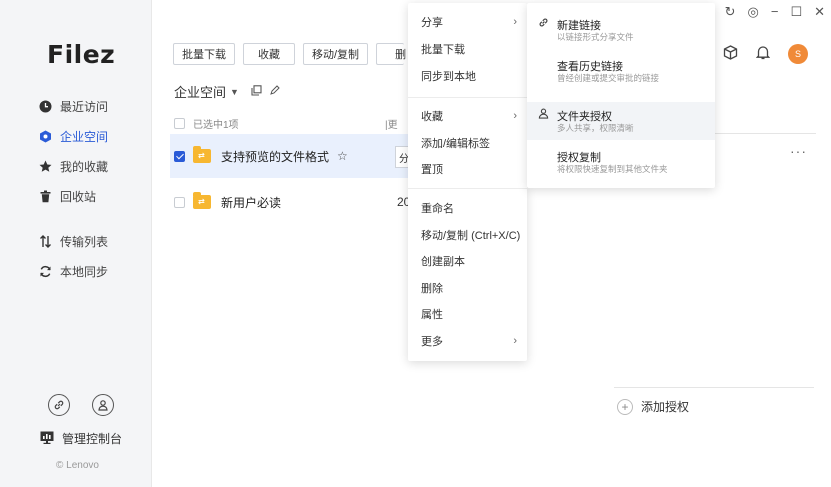 This screenshot has width=831, height=487. What do you see at coordinates (608, 78) in the screenshot?
I see `submenu-desc: 曾经创建或提交审批的链接` at bounding box center [608, 78].